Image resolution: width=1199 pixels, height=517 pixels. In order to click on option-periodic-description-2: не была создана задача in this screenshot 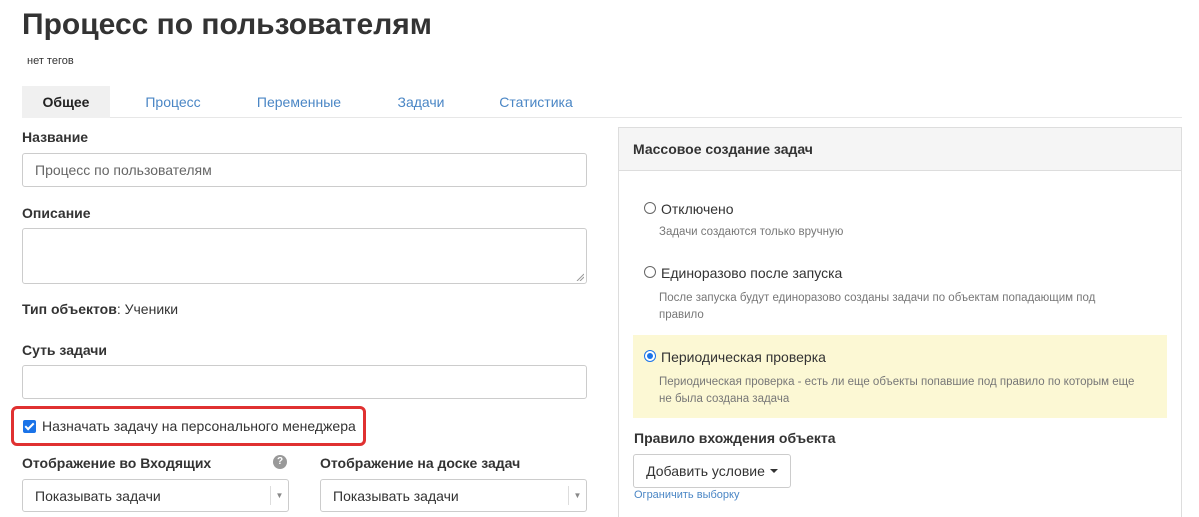, I will do `click(724, 399)`.